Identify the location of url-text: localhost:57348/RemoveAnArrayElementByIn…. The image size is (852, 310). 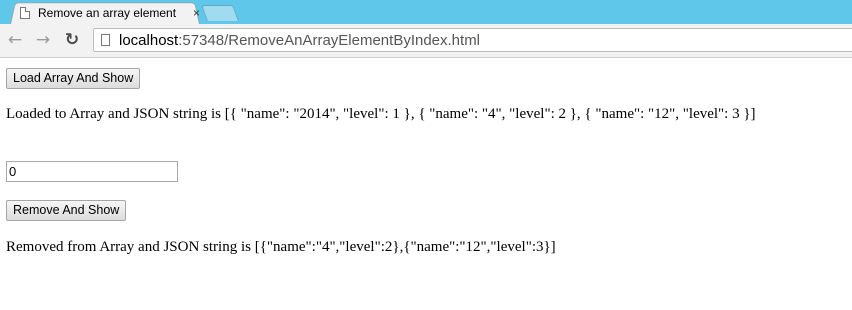
(299, 40).